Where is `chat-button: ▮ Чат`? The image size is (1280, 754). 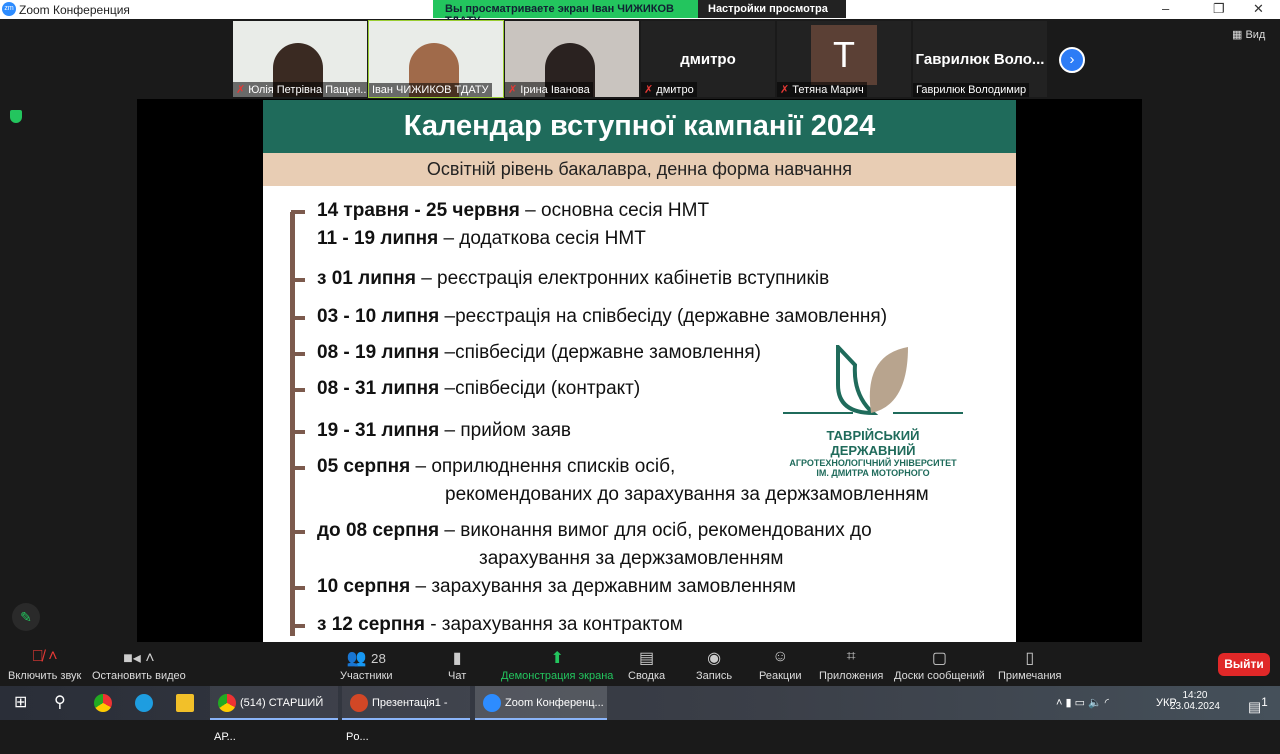
chat-button: ▮ Чат is located at coordinates (457, 665).